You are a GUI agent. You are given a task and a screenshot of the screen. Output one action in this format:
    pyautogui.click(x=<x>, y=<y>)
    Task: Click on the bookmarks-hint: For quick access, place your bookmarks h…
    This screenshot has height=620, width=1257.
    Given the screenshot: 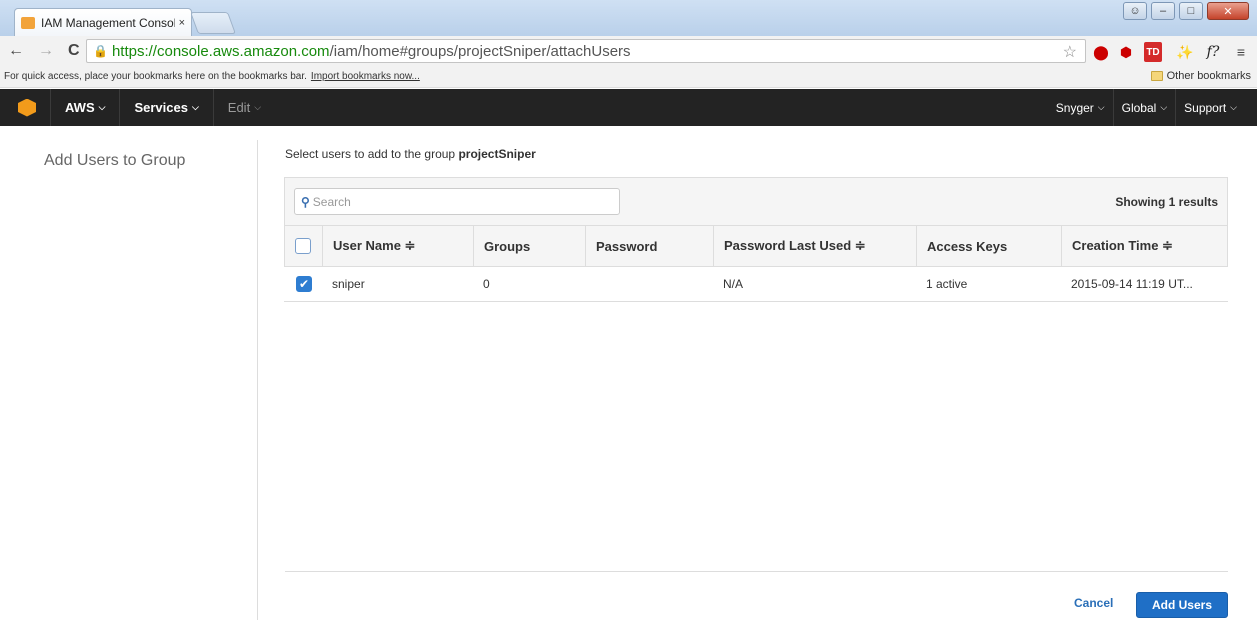 What is the action you would take?
    pyautogui.click(x=155, y=76)
    